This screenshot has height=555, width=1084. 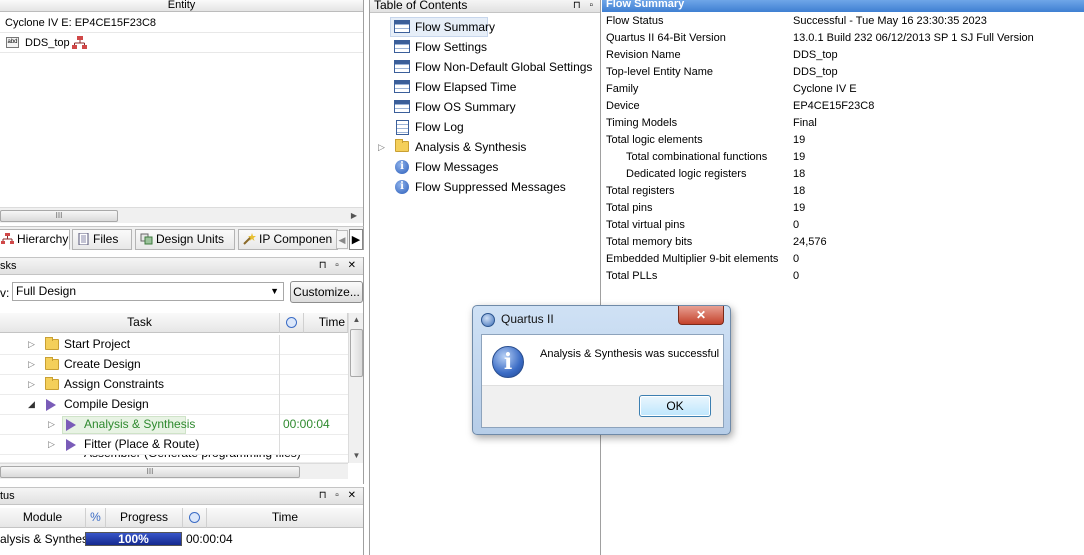 I want to click on task-row: Assembler (Generate programming files), so click(x=174, y=459).